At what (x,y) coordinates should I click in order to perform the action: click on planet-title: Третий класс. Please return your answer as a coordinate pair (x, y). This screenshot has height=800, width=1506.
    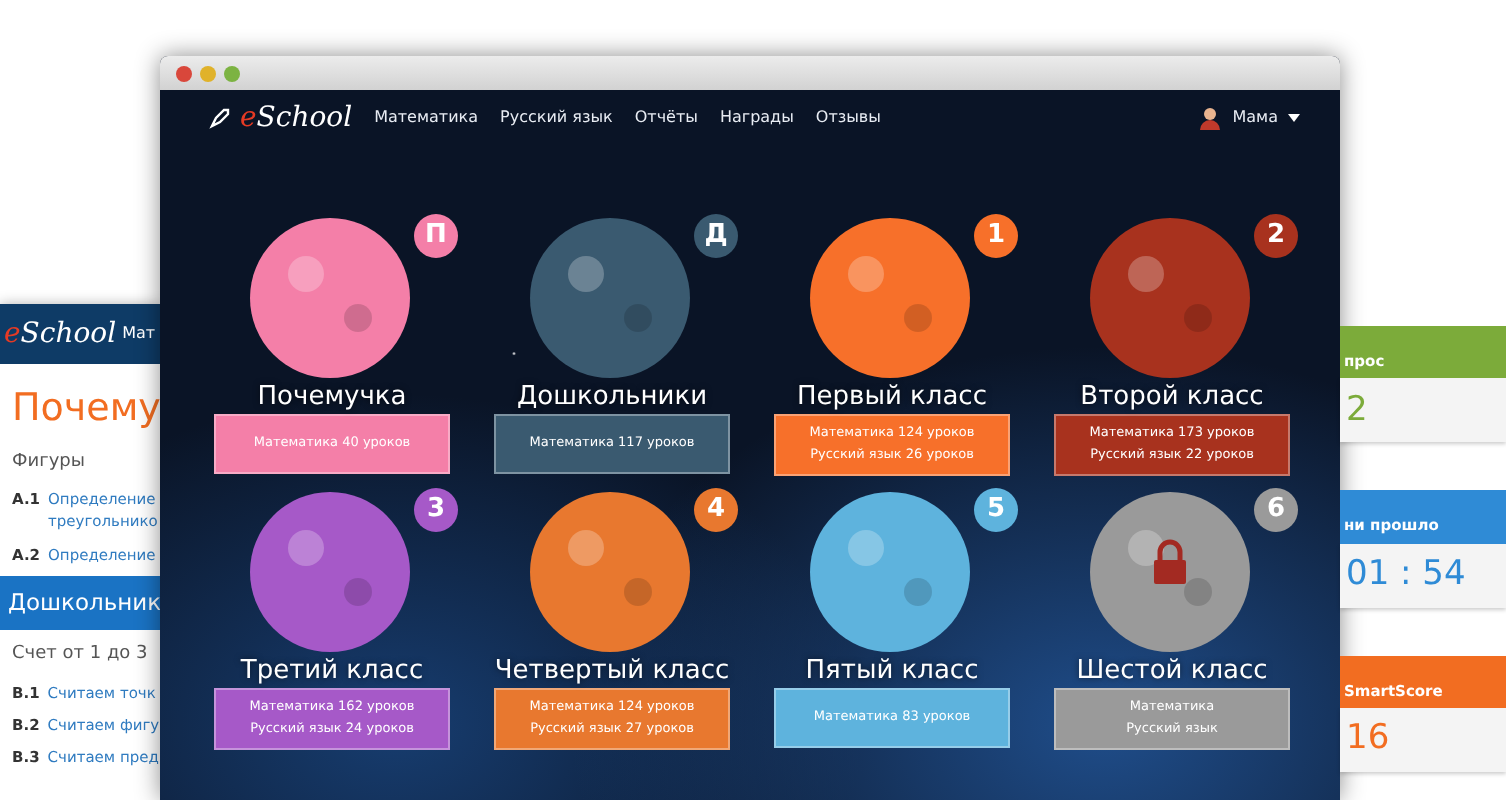
    Looking at the image, I should click on (332, 672).